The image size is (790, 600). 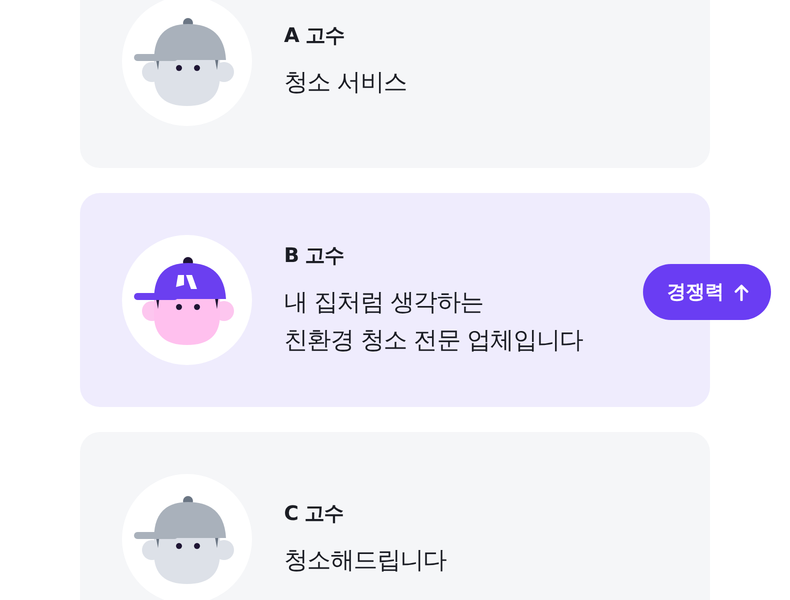 I want to click on expert-name: C 고수, so click(x=314, y=513).